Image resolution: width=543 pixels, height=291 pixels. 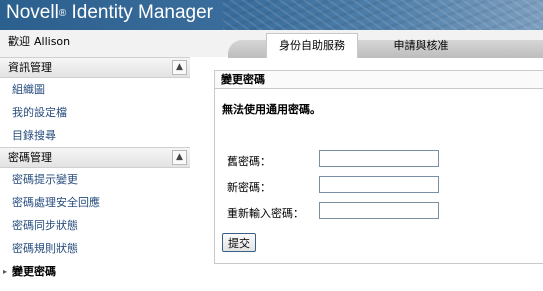 I want to click on user-name: Allison, so click(x=52, y=41).